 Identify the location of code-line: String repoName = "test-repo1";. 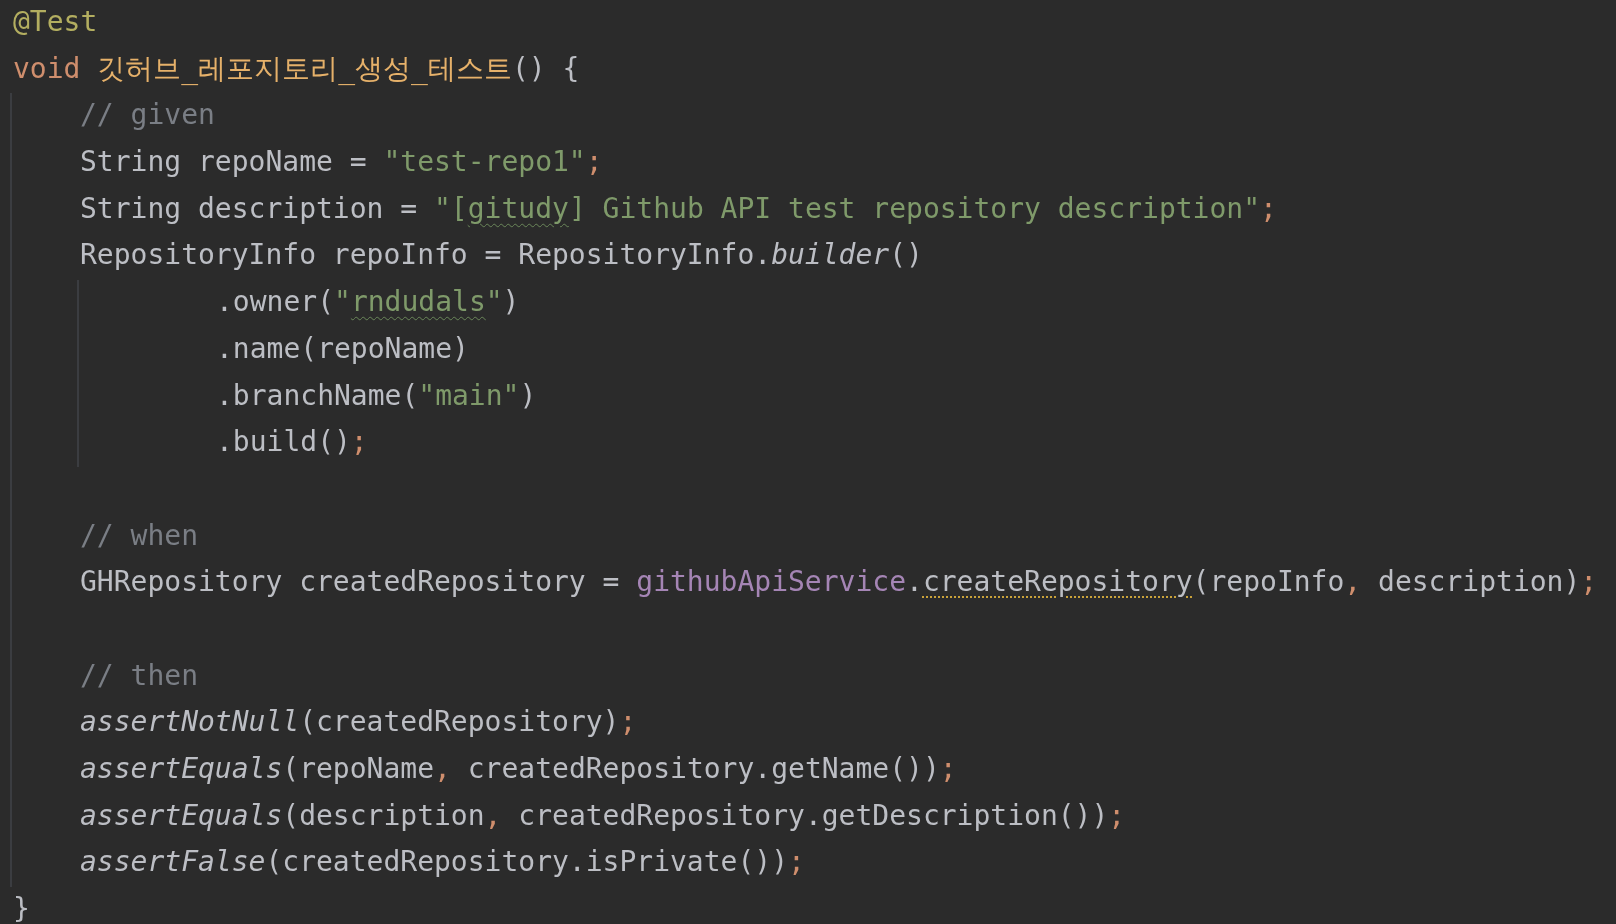
(341, 162).